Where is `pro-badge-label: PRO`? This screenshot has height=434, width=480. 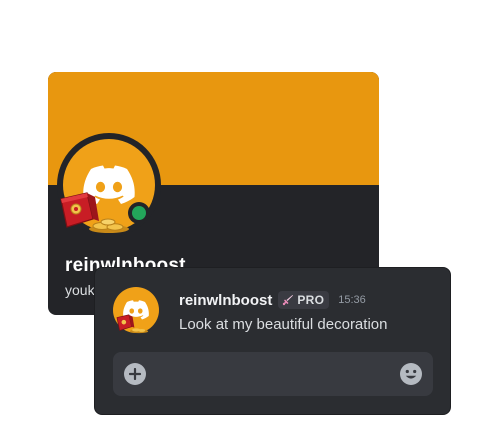 pro-badge-label: PRO is located at coordinates (311, 300).